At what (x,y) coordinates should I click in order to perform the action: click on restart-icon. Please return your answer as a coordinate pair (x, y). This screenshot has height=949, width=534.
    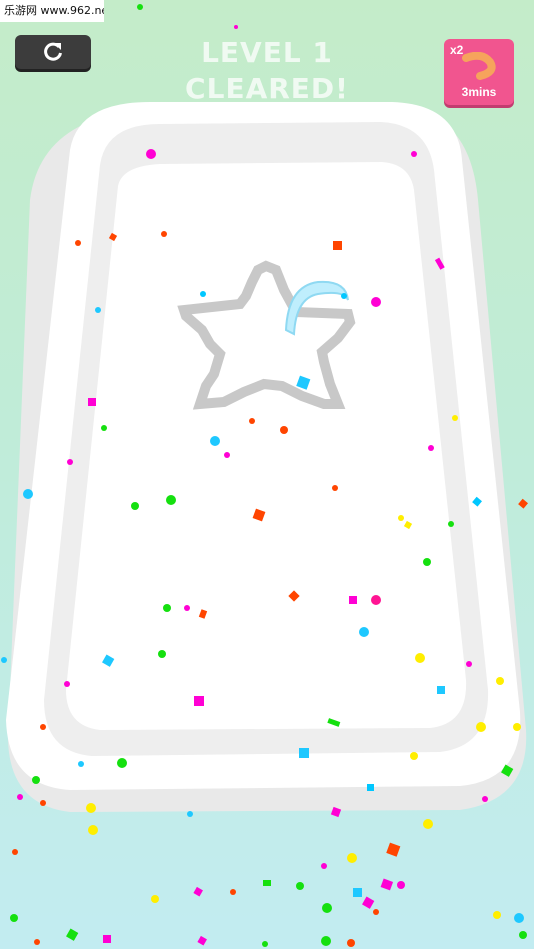
    Looking at the image, I should click on (53, 51).